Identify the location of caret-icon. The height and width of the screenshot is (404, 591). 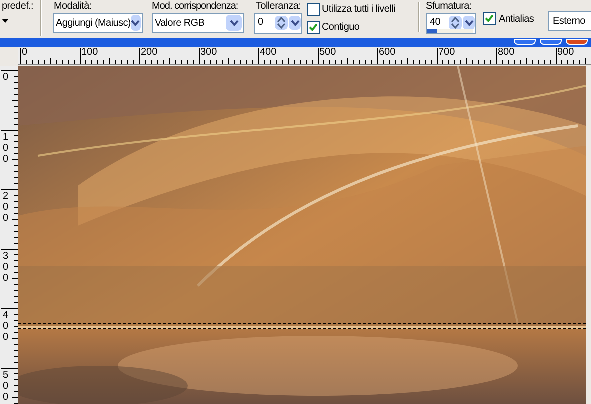
(5, 21).